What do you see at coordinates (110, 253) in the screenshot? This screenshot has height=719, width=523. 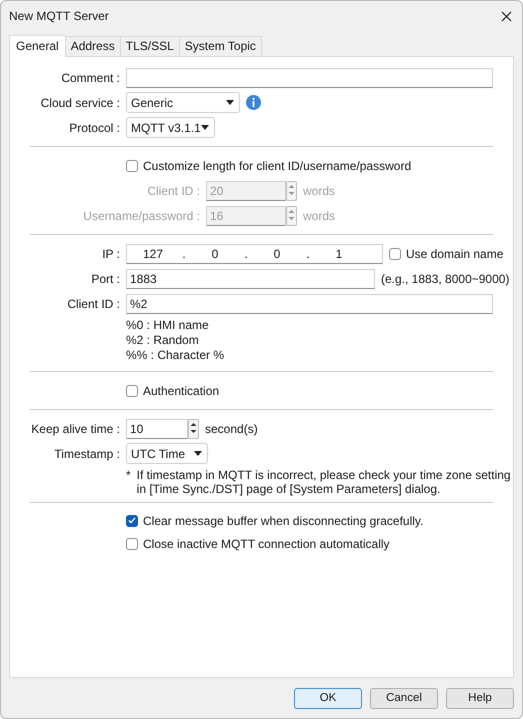 I see `field-label: IP :` at bounding box center [110, 253].